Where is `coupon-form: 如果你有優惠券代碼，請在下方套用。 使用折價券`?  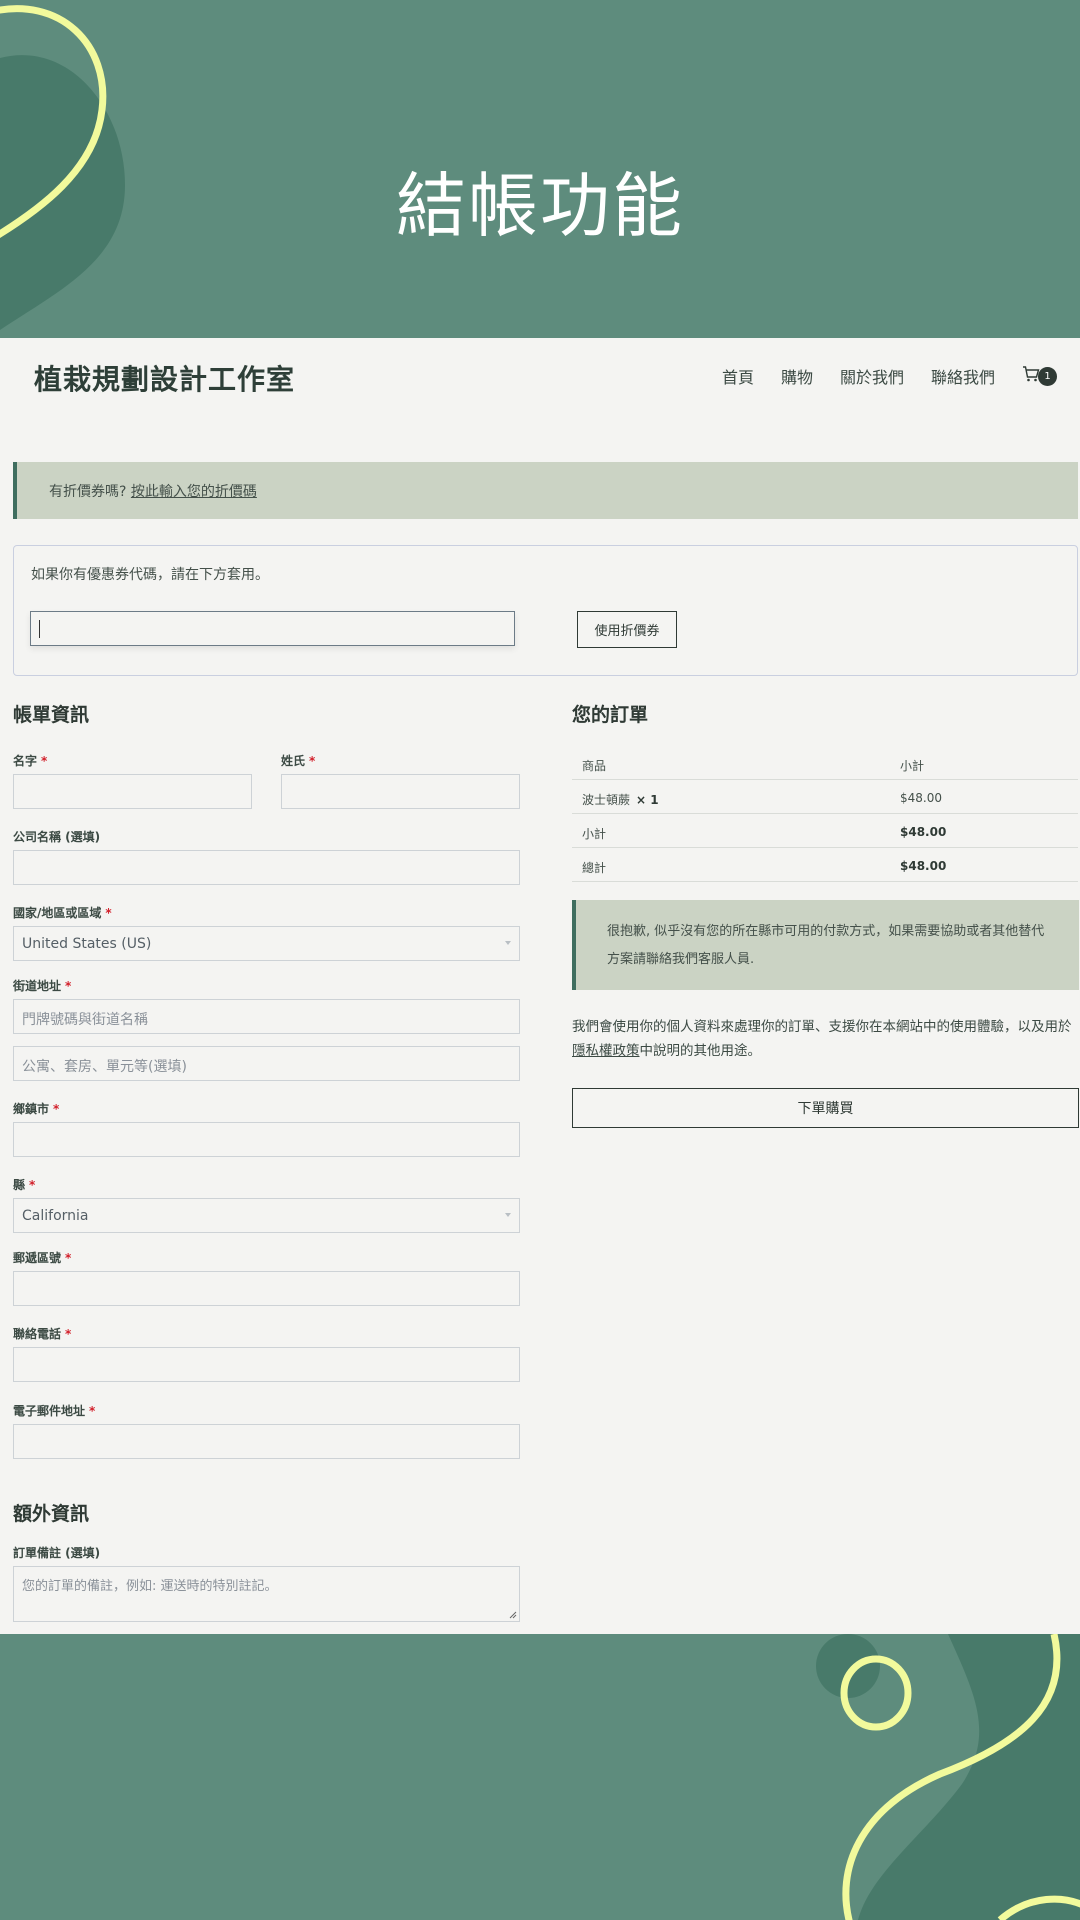
coupon-form: 如果你有優惠券代碼，請在下方套用。 使用折價券 is located at coordinates (545, 610).